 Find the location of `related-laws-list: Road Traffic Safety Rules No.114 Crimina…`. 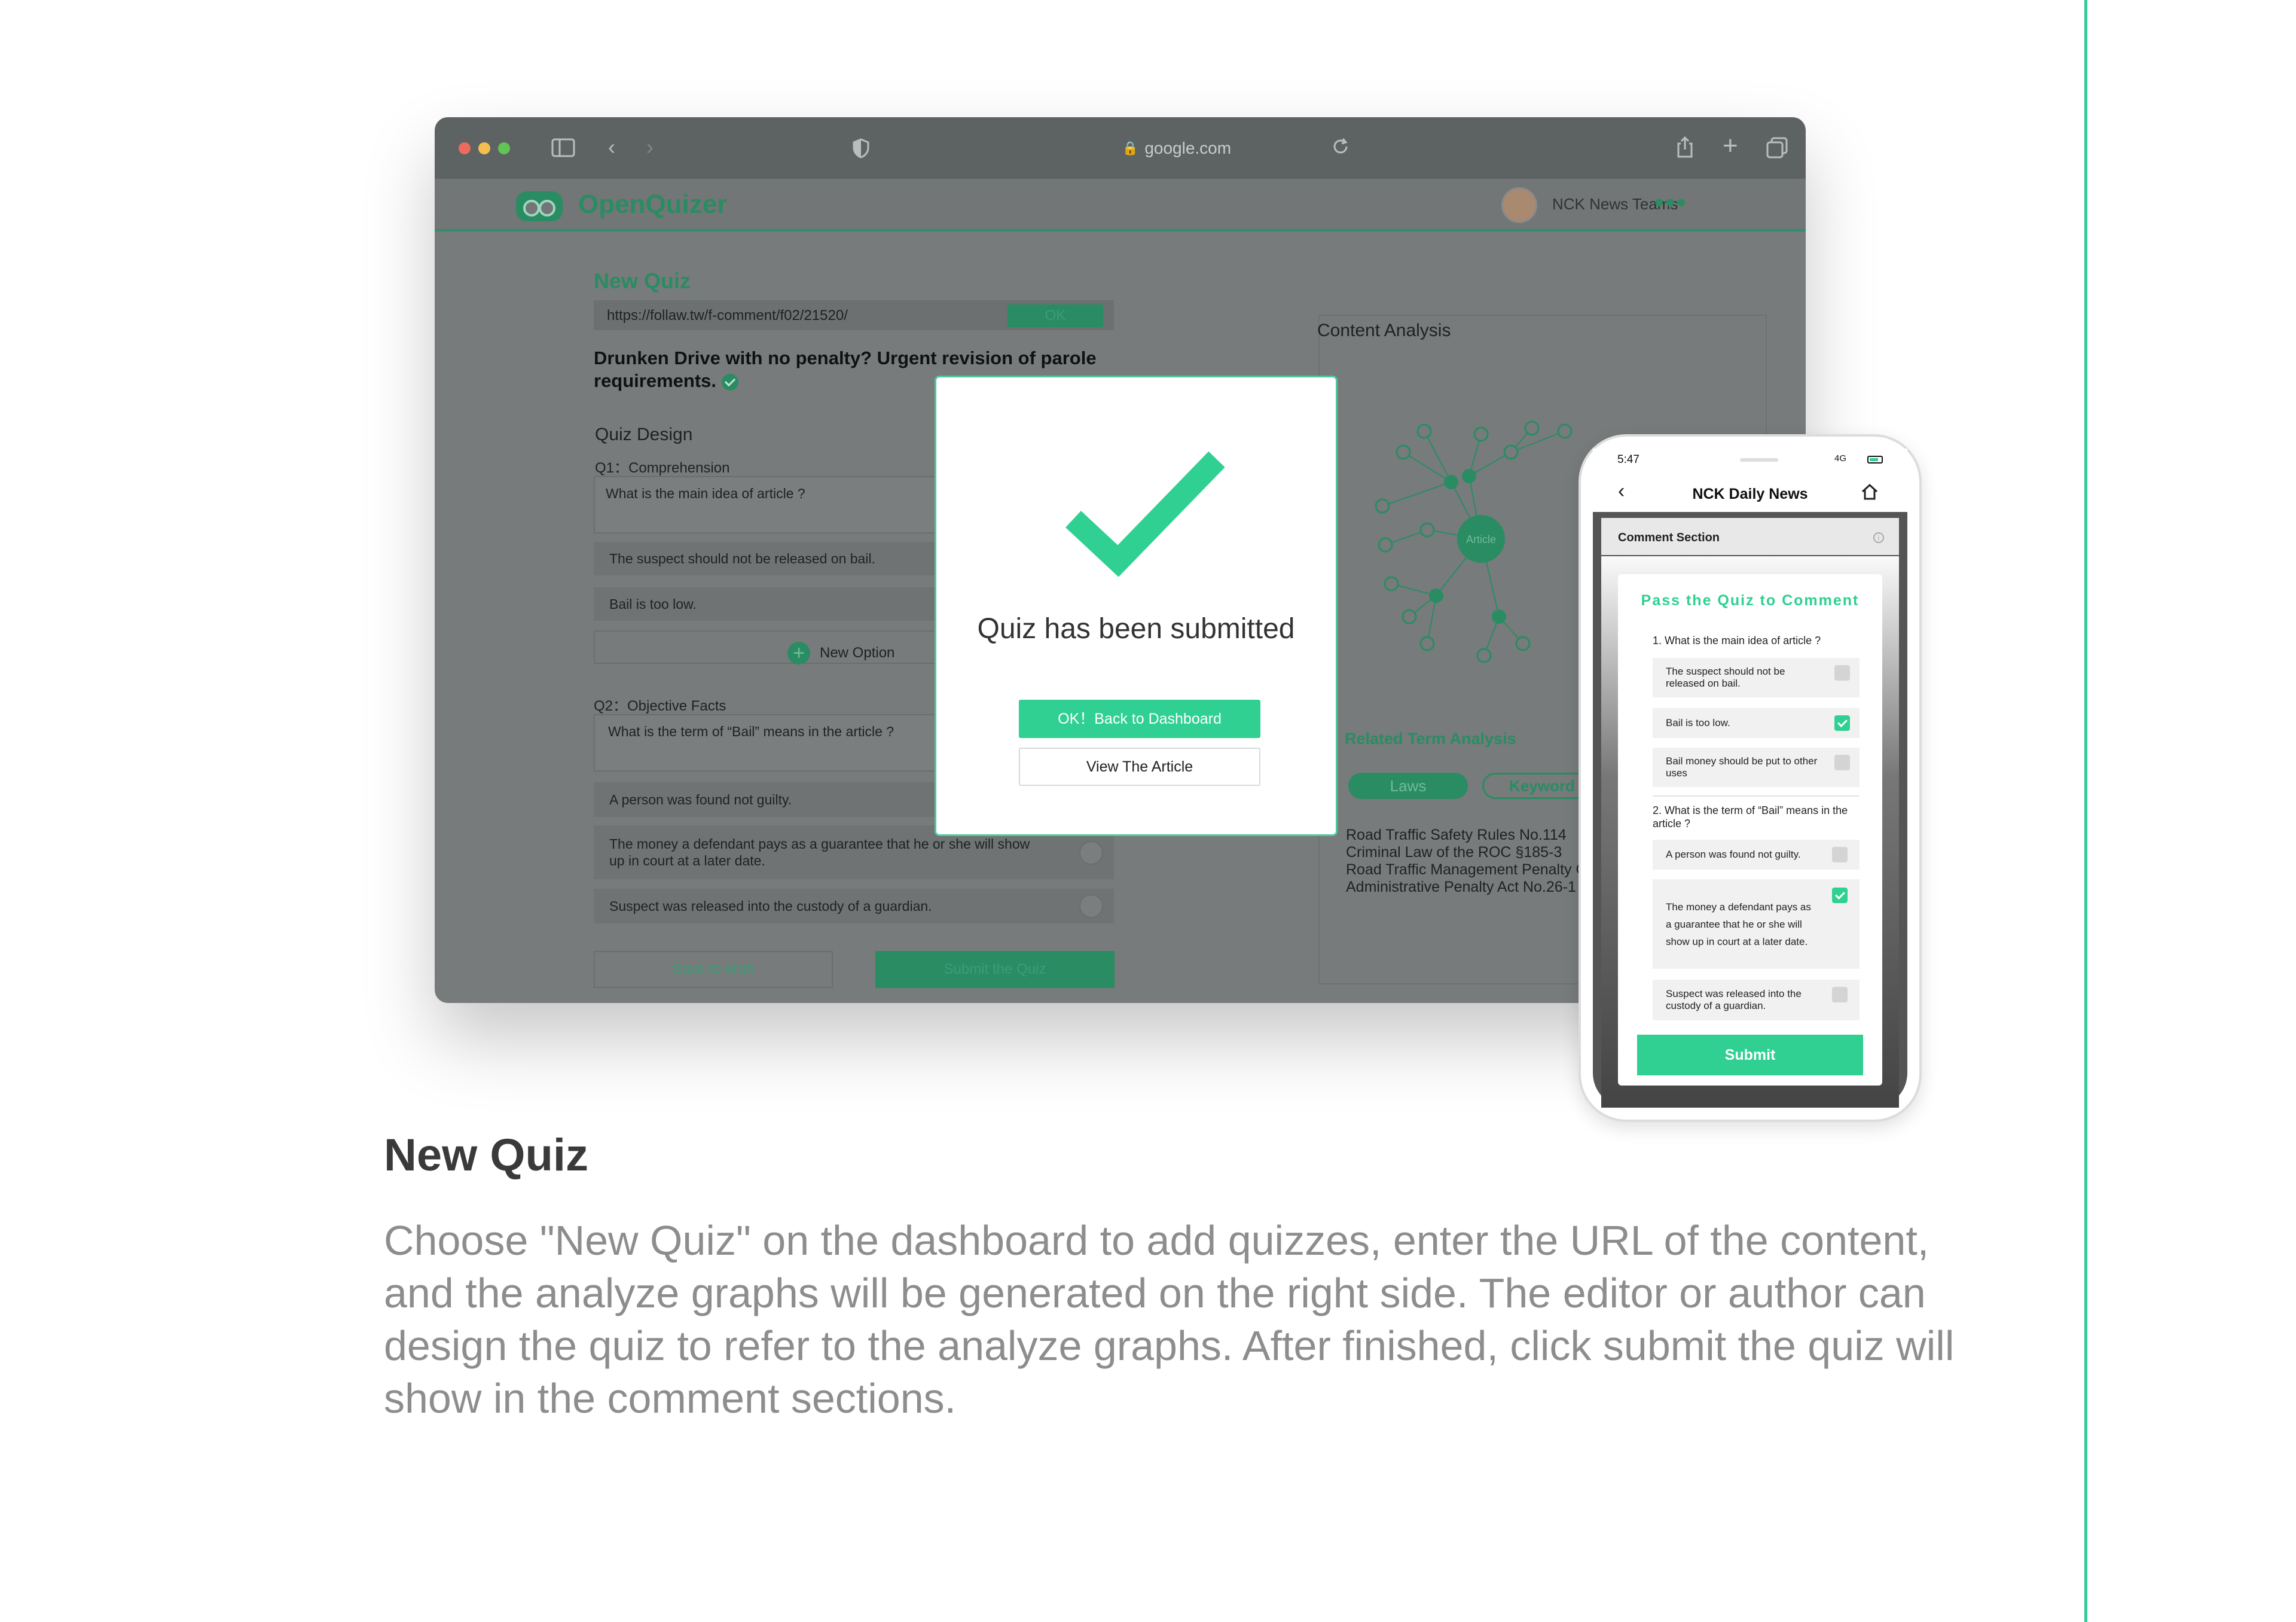

related-laws-list: Road Traffic Safety Rules No.114 Crimina… is located at coordinates (1469, 861).